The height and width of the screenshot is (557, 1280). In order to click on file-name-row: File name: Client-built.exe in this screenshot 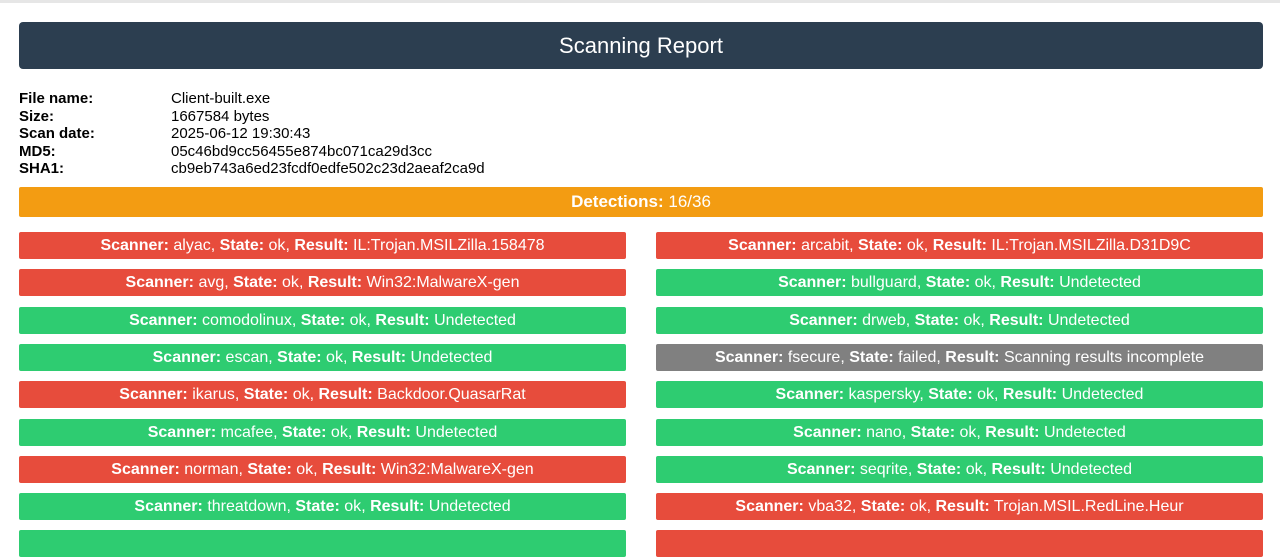, I will do `click(369, 99)`.